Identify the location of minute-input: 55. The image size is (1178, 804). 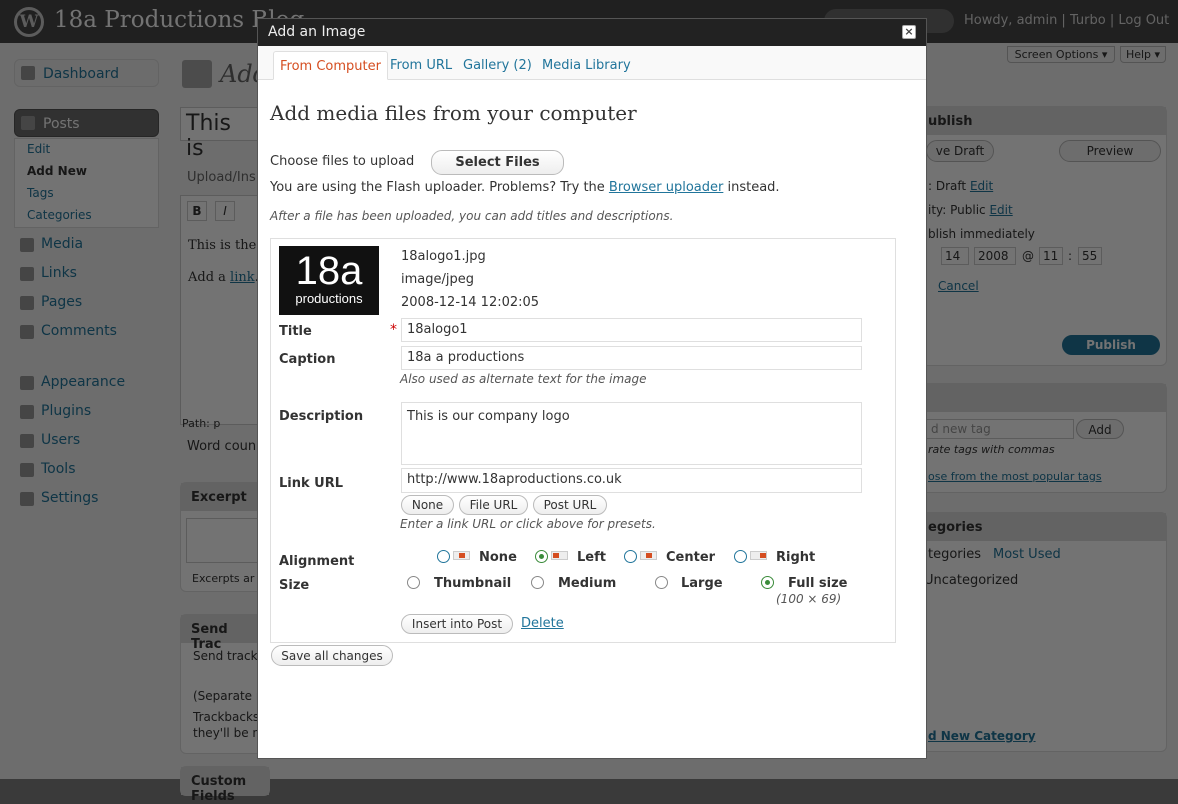
(1090, 256).